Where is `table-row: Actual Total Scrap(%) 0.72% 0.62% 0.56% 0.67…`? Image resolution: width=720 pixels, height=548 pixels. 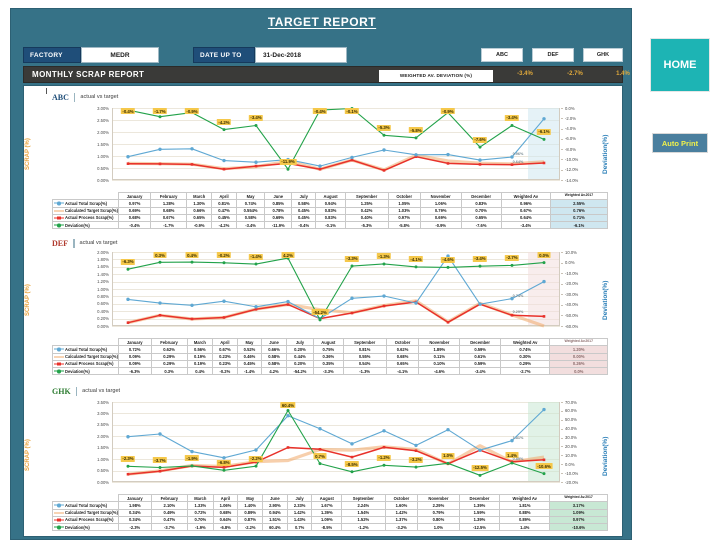 table-row: Actual Total Scrap(%) 0.72% 0.62% 0.56% 0.67… is located at coordinates (330, 349).